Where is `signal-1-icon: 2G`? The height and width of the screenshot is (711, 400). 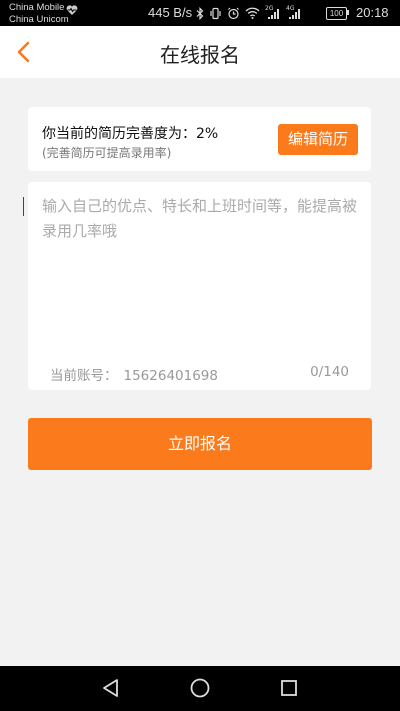
signal-1-icon: 2G is located at coordinates (273, 12).